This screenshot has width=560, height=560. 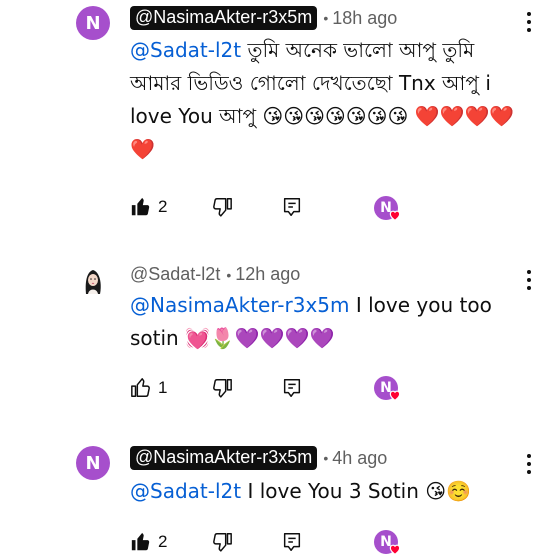 I want to click on comment-actions: 1, so click(x=216, y=388).